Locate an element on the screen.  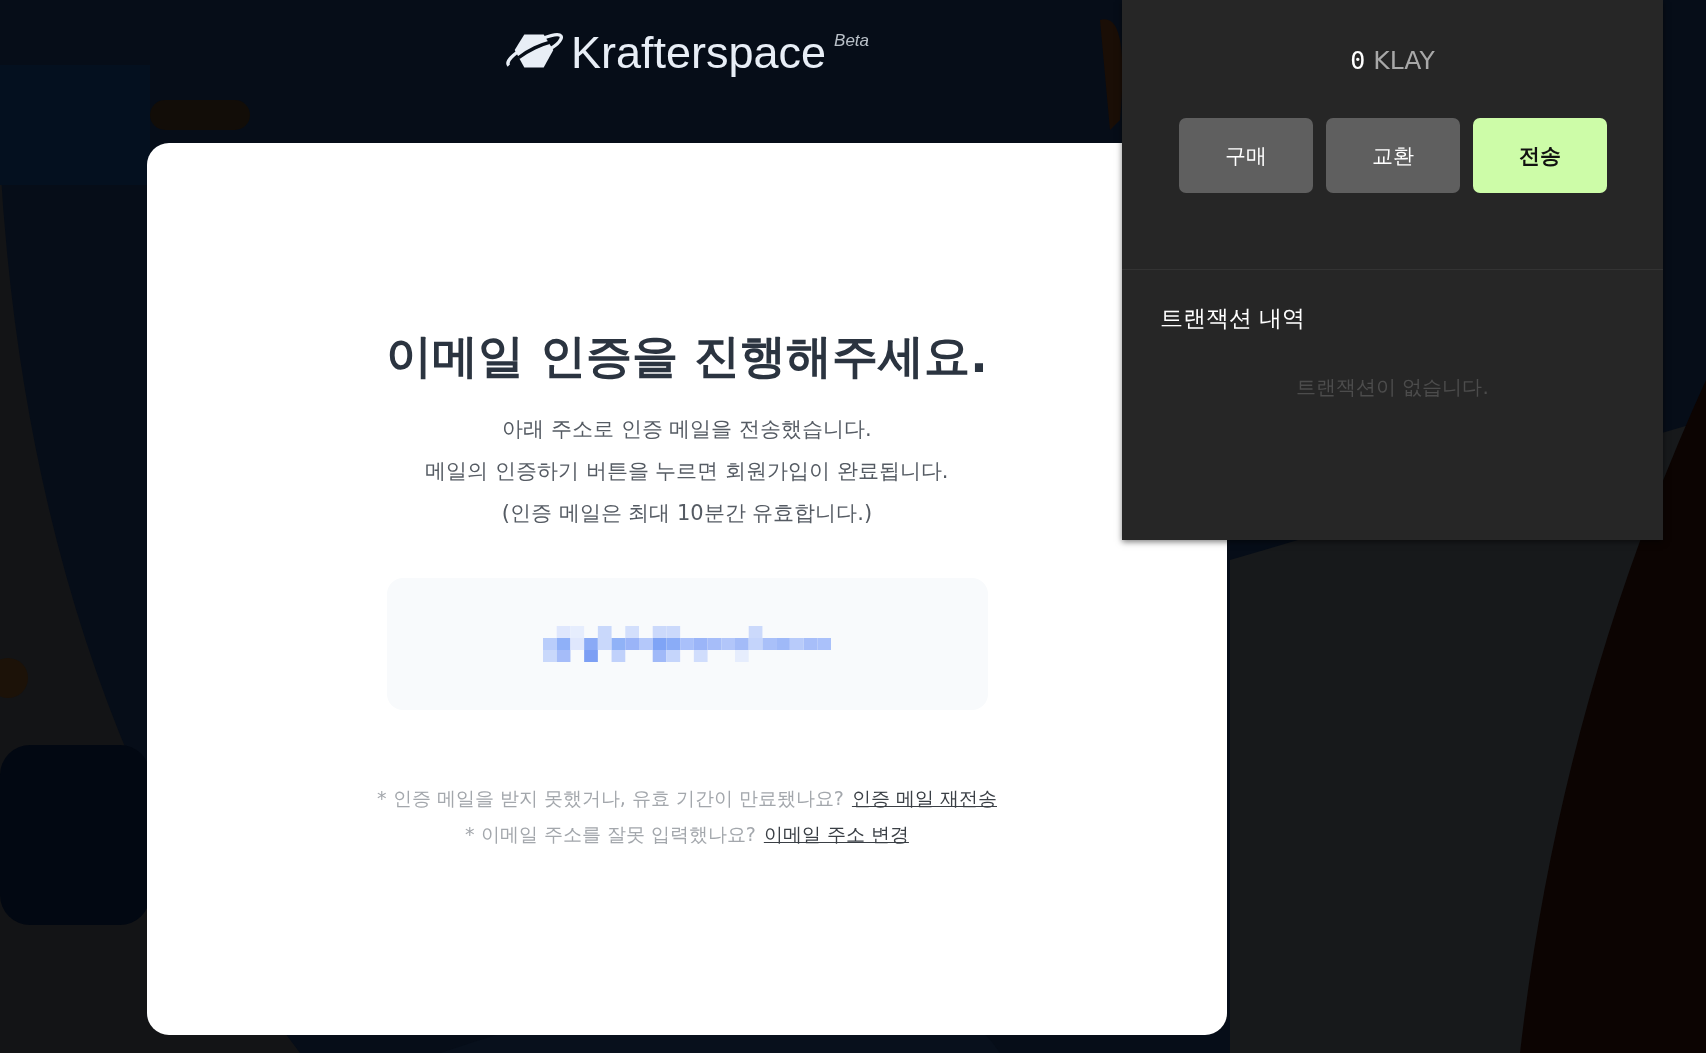
message-line: 메일의 인증하기 버튼을 누르면 회원가입이 완료됩니다. is located at coordinates (687, 471).